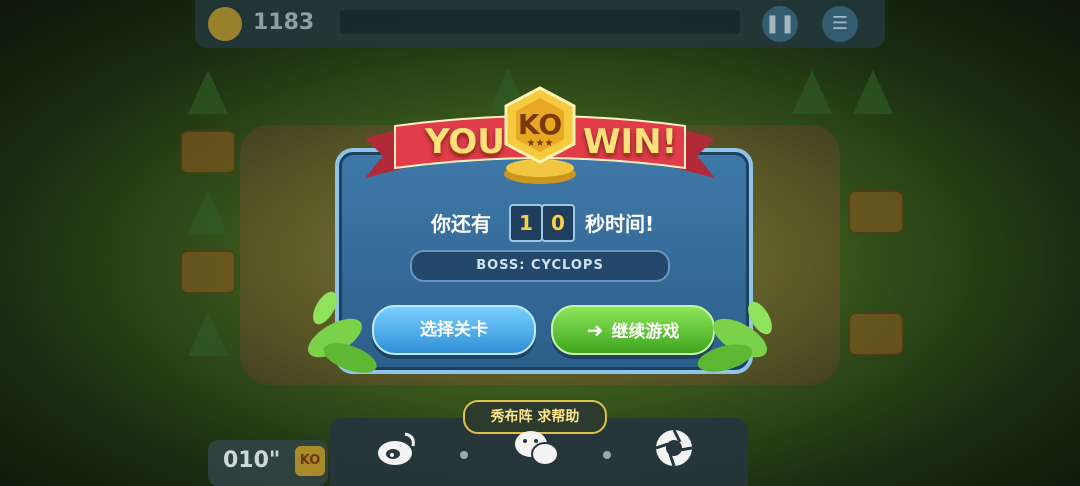 This screenshot has height=486, width=1080. I want to click on ko-badge-text: KO, so click(540, 124).